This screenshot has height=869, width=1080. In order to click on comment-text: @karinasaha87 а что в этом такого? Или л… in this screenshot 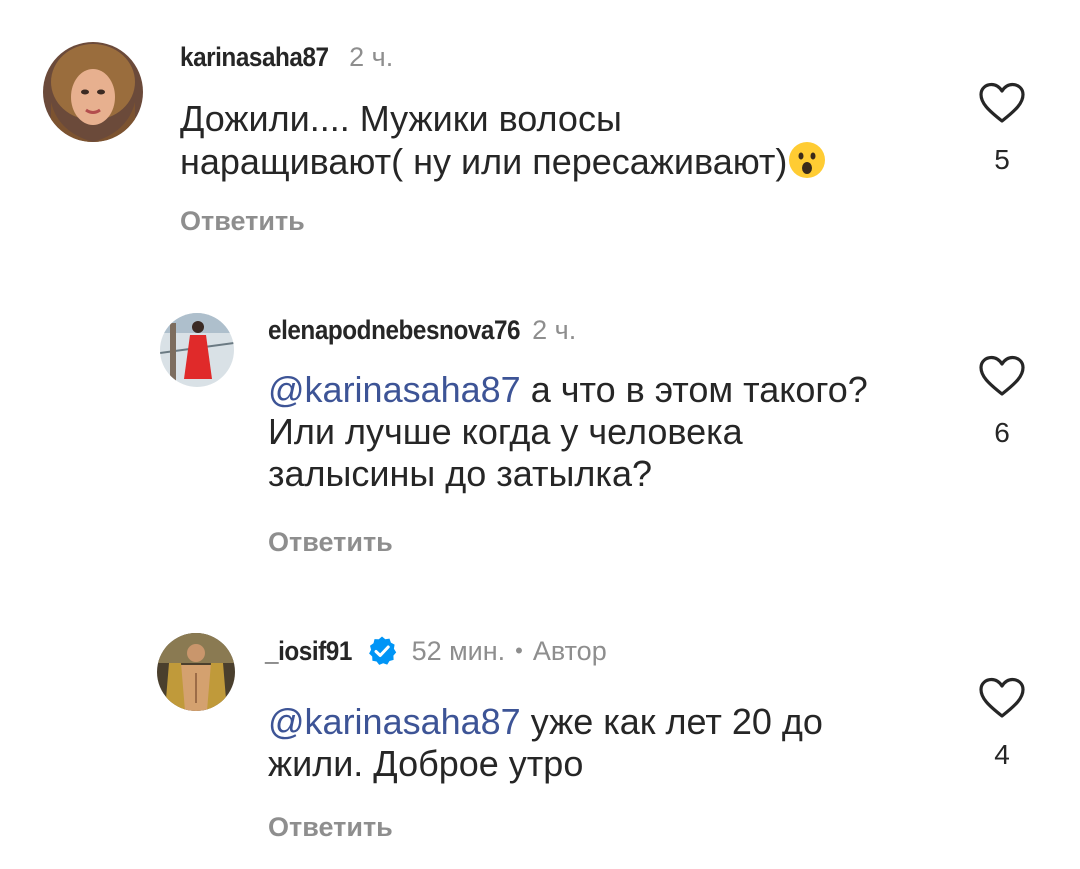, I will do `click(568, 432)`.